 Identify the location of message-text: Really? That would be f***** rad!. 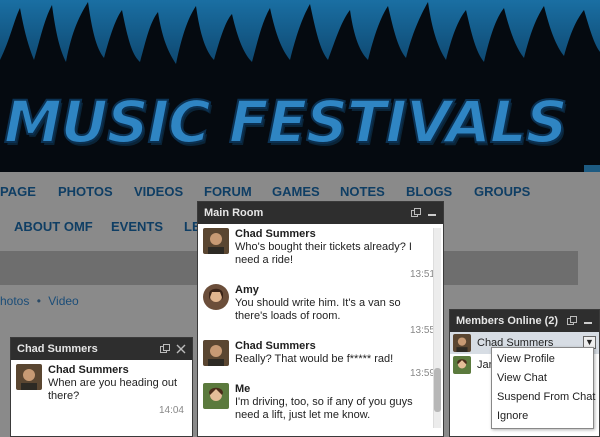
(314, 359).